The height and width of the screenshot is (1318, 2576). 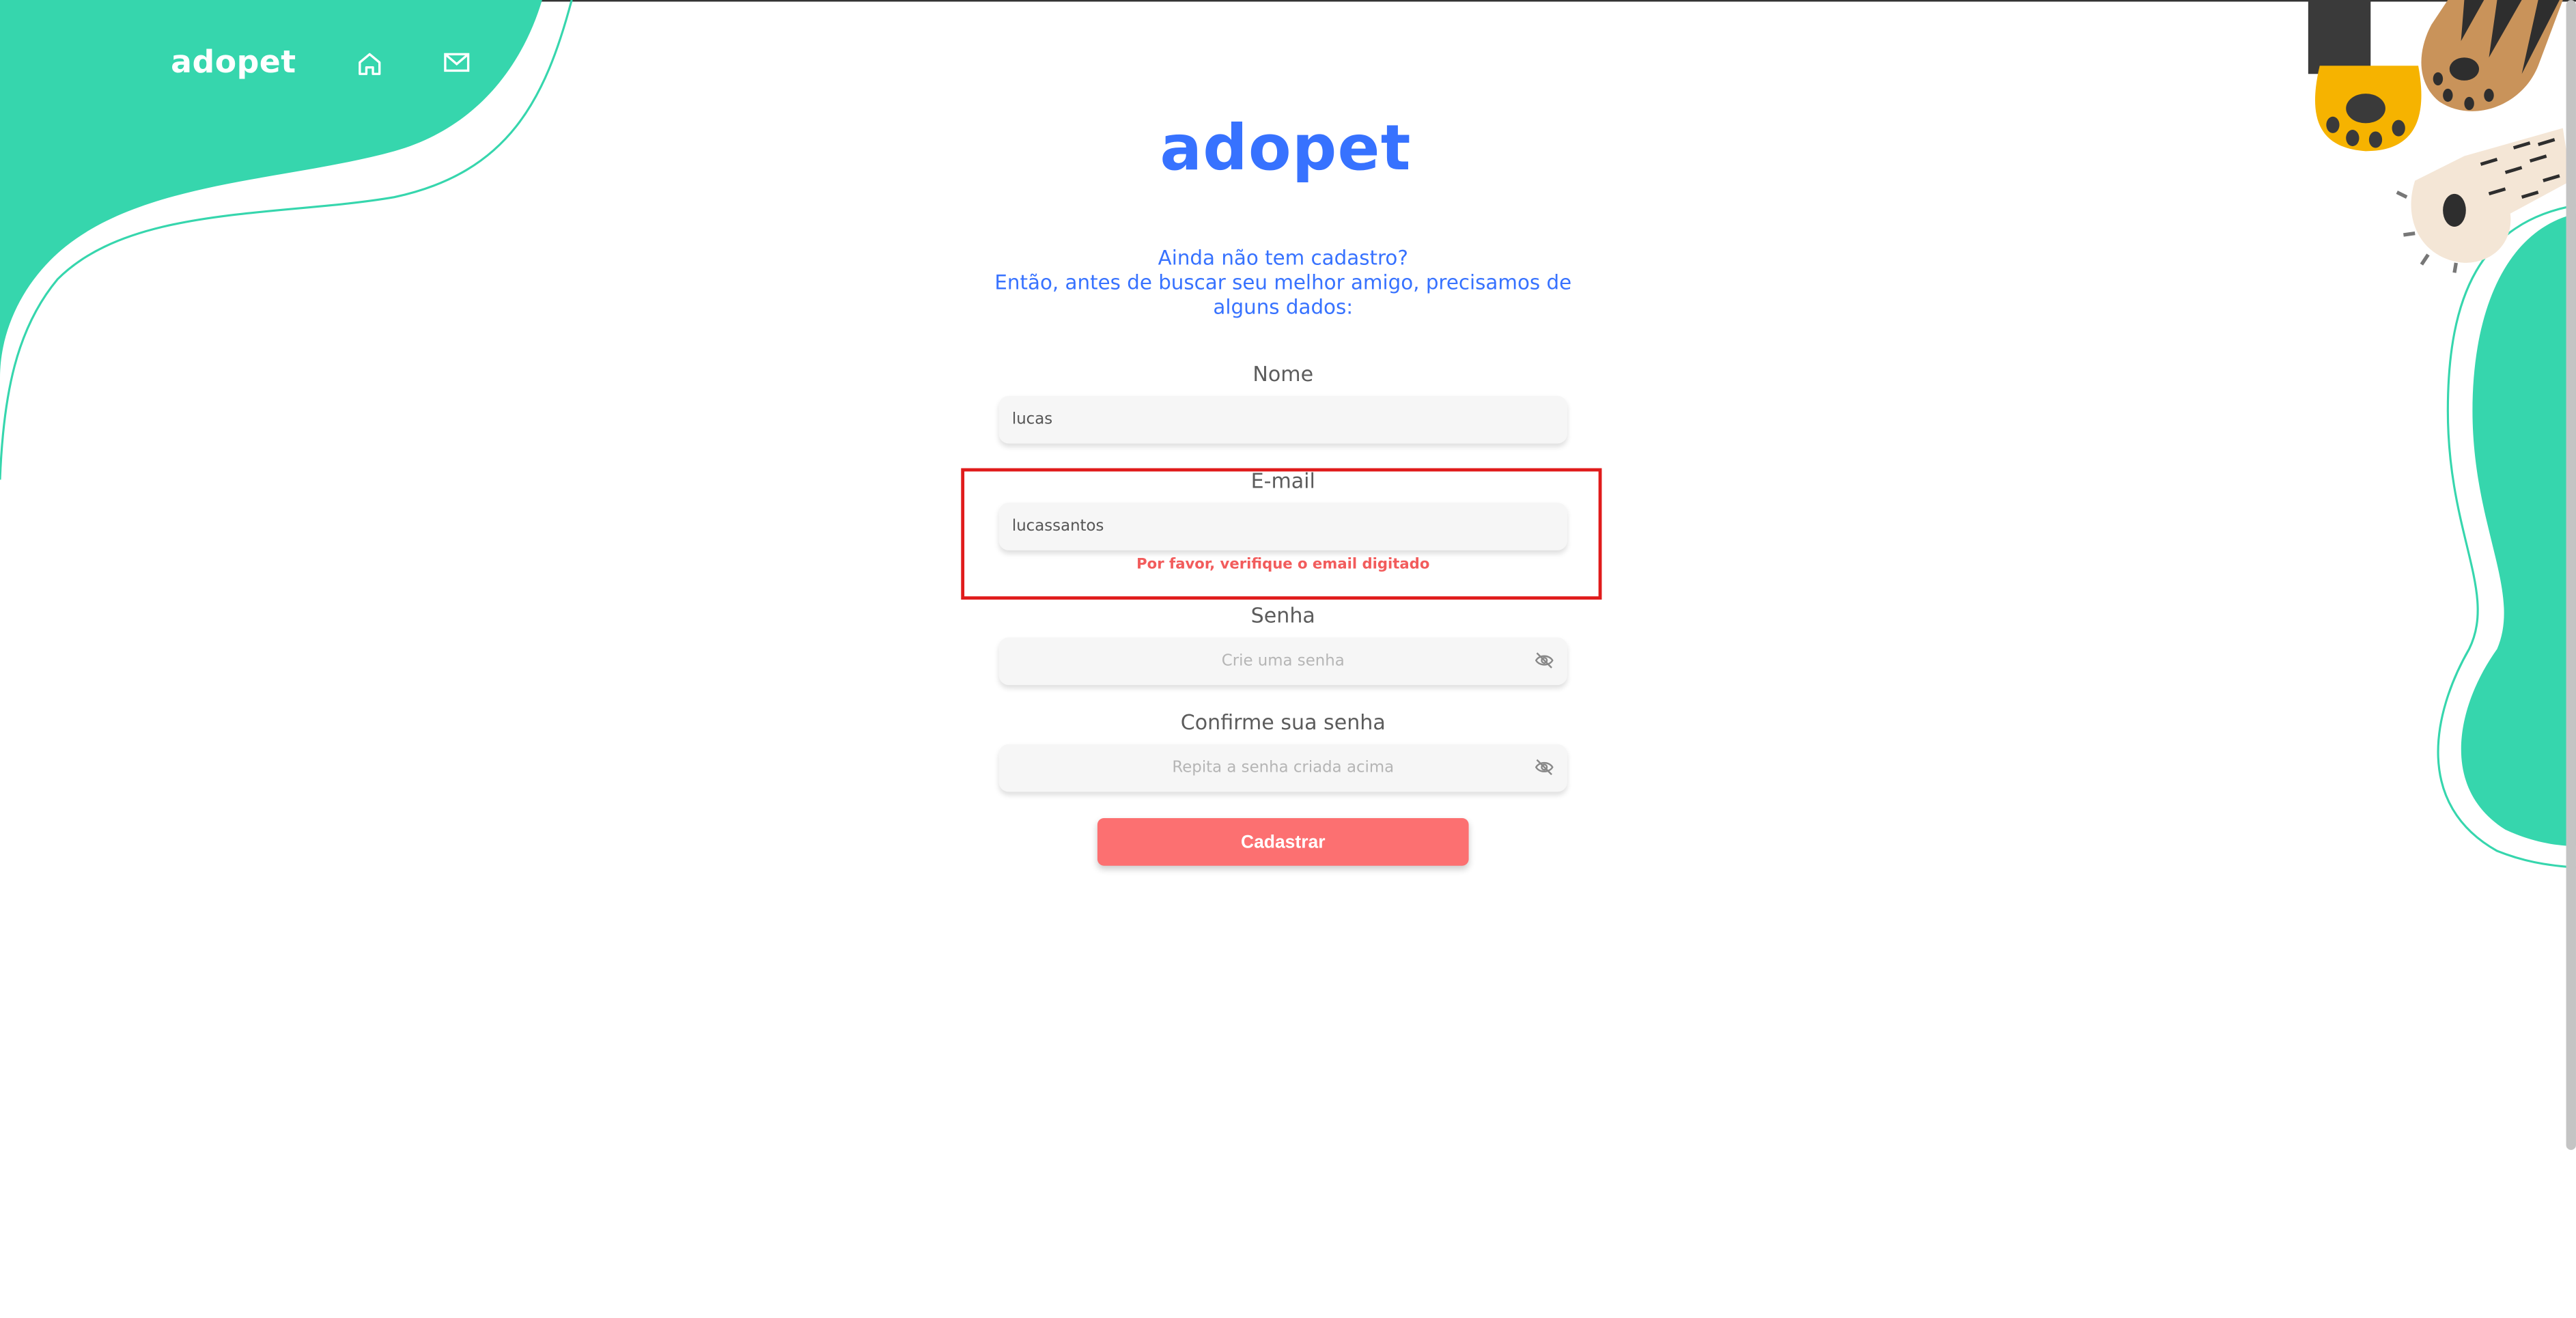 What do you see at coordinates (1282, 420) in the screenshot?
I see `name-input` at bounding box center [1282, 420].